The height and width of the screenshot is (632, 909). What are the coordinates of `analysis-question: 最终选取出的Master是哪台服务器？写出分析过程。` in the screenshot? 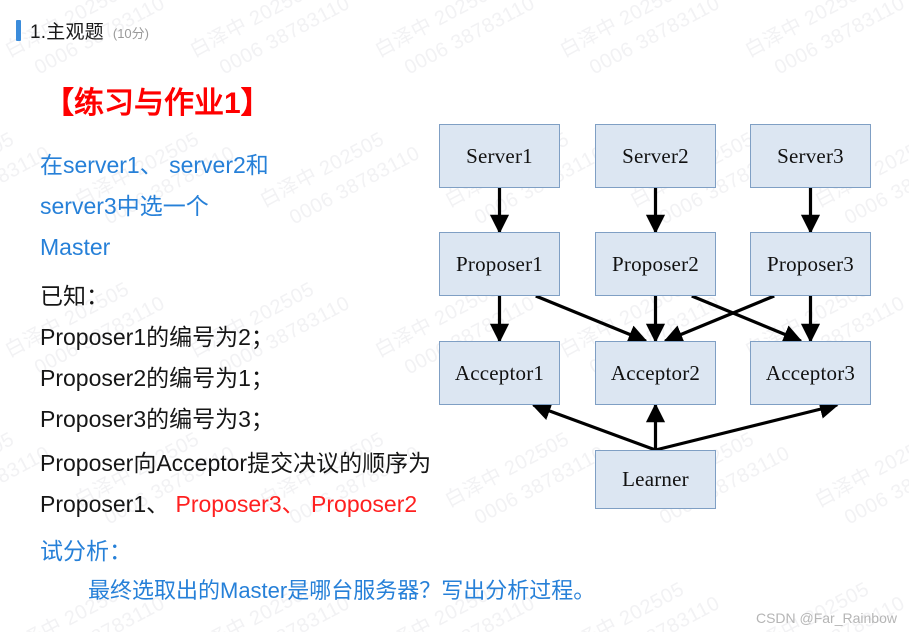 It's located at (342, 590).